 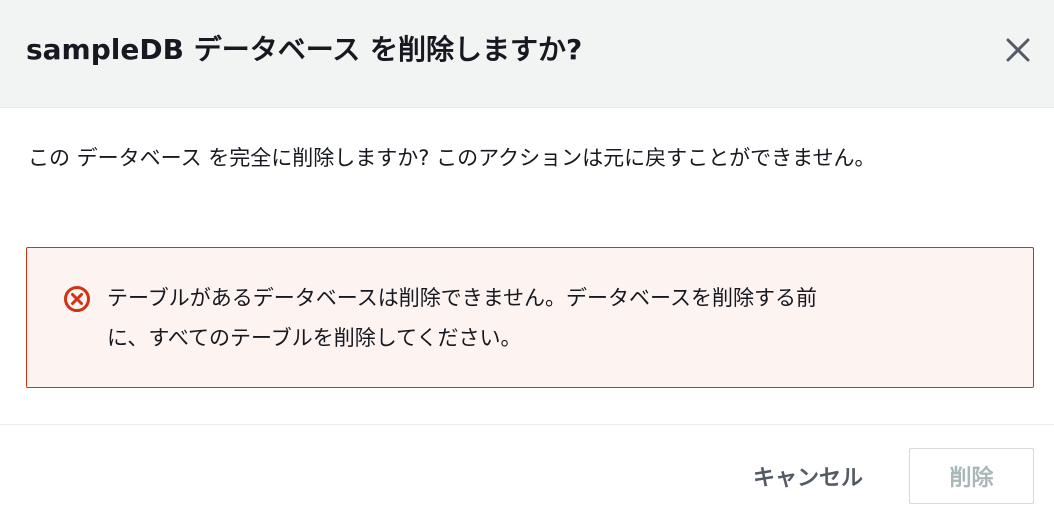 I want to click on alert-message-line-2: に、すべてのテーブルを削除してください。, so click(x=314, y=338).